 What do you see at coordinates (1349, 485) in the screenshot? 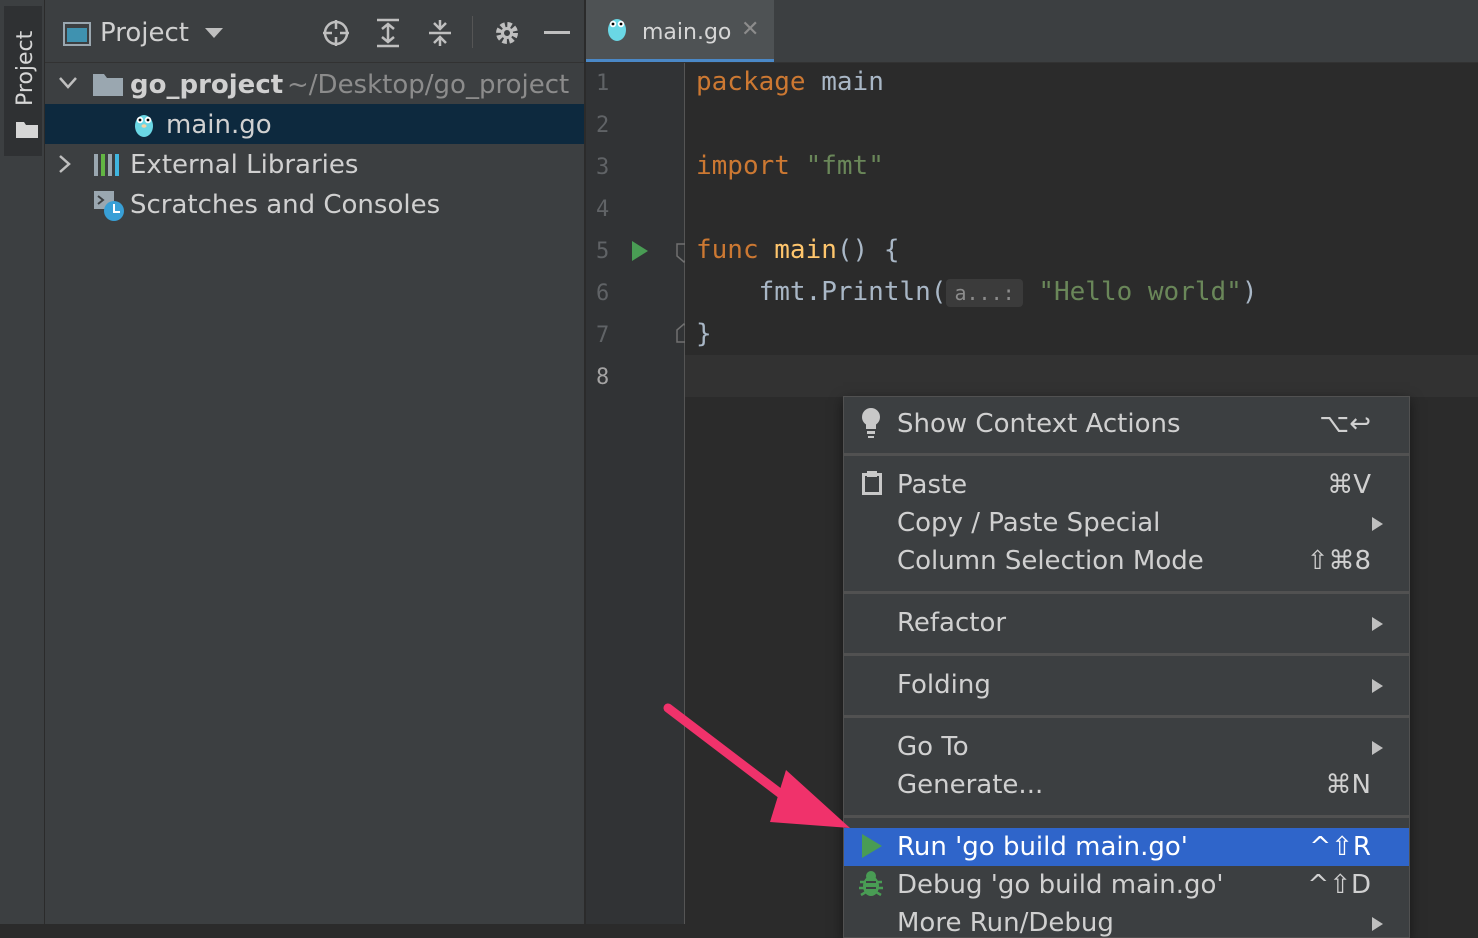
I see `menu-item-shortcut: ⌘V` at bounding box center [1349, 485].